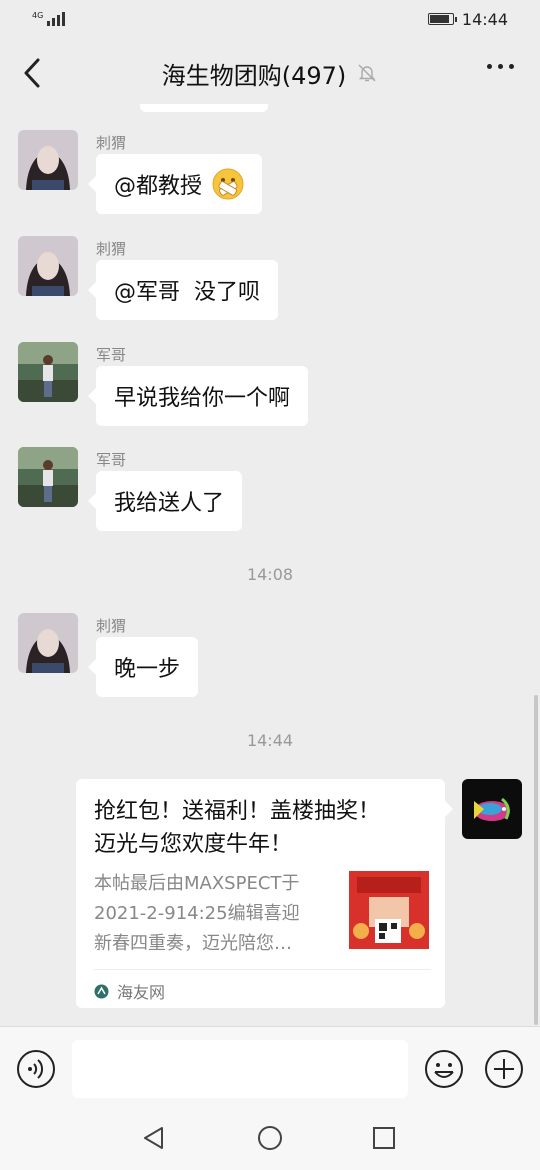 The height and width of the screenshot is (1170, 540). What do you see at coordinates (158, 186) in the screenshot?
I see `message-text: @都教授` at bounding box center [158, 186].